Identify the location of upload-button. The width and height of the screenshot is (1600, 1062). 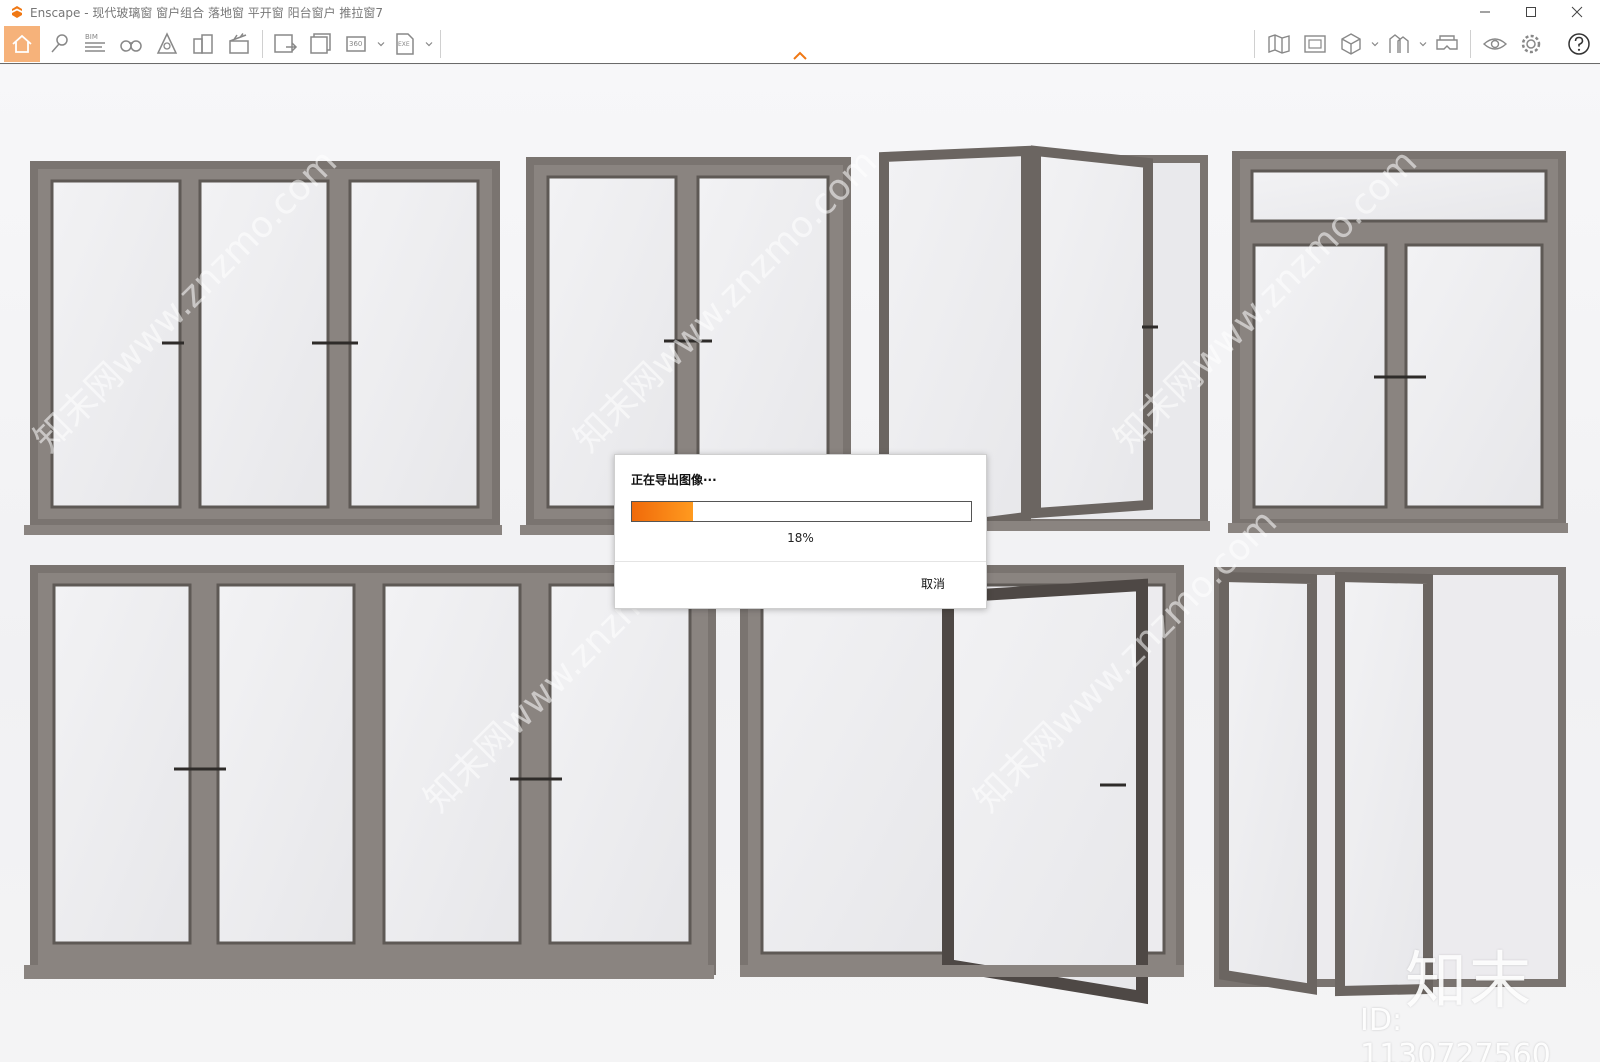
(1399, 44).